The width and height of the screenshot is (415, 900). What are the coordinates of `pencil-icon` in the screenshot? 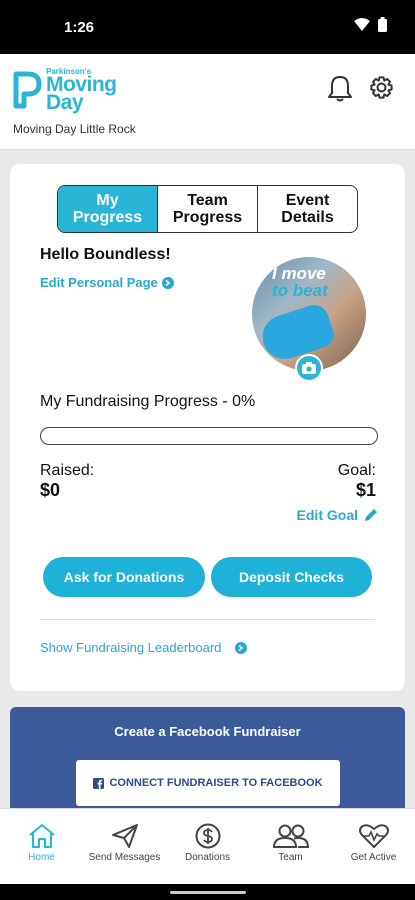 It's located at (371, 515).